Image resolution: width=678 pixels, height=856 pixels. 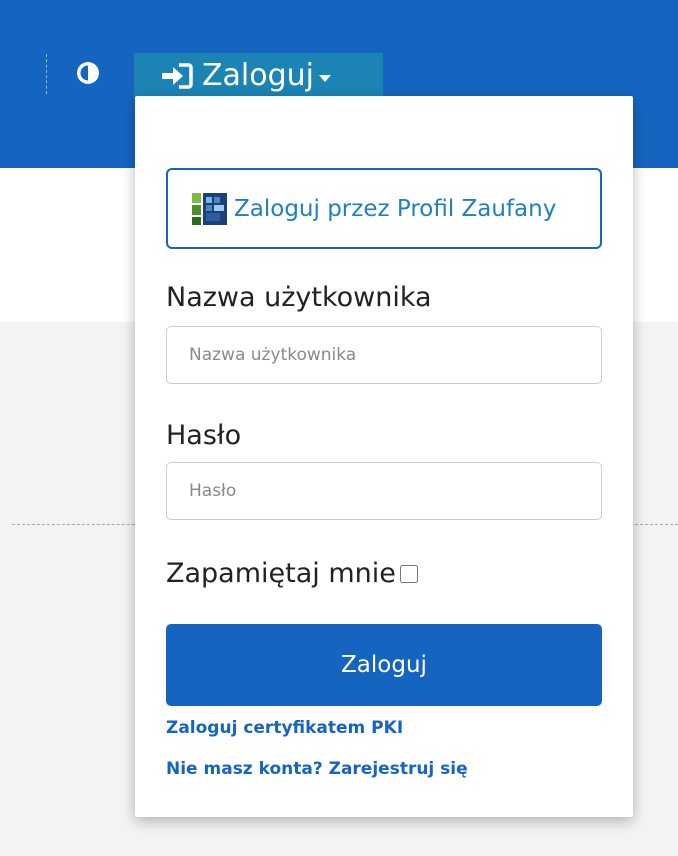 I want to click on navbar-divider, so click(x=46, y=74).